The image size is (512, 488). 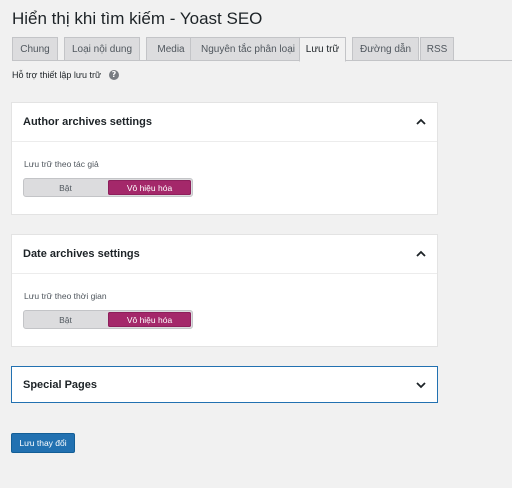 What do you see at coordinates (81, 254) in the screenshot?
I see `panel-title: Date archives settings` at bounding box center [81, 254].